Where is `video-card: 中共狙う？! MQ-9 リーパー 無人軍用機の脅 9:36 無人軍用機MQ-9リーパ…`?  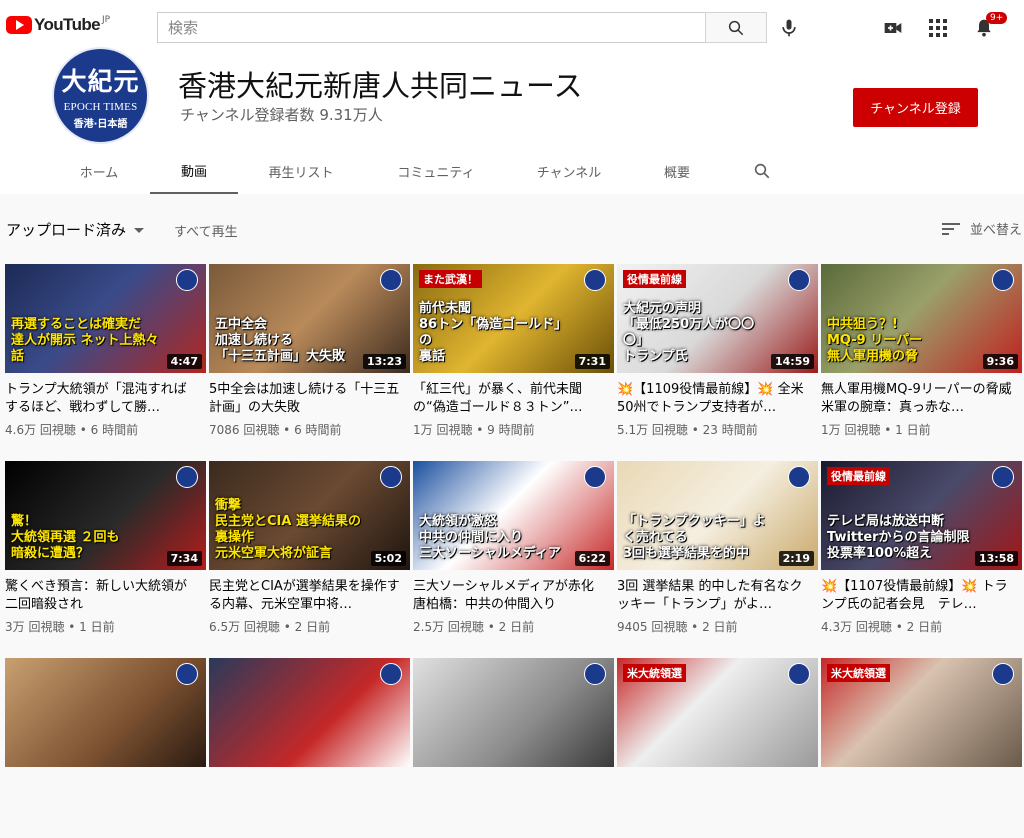
video-card: 中共狙う？! MQ-9 リーパー 無人軍用機の脅 9:36 無人軍用機MQ-9リーパ… is located at coordinates (921, 354).